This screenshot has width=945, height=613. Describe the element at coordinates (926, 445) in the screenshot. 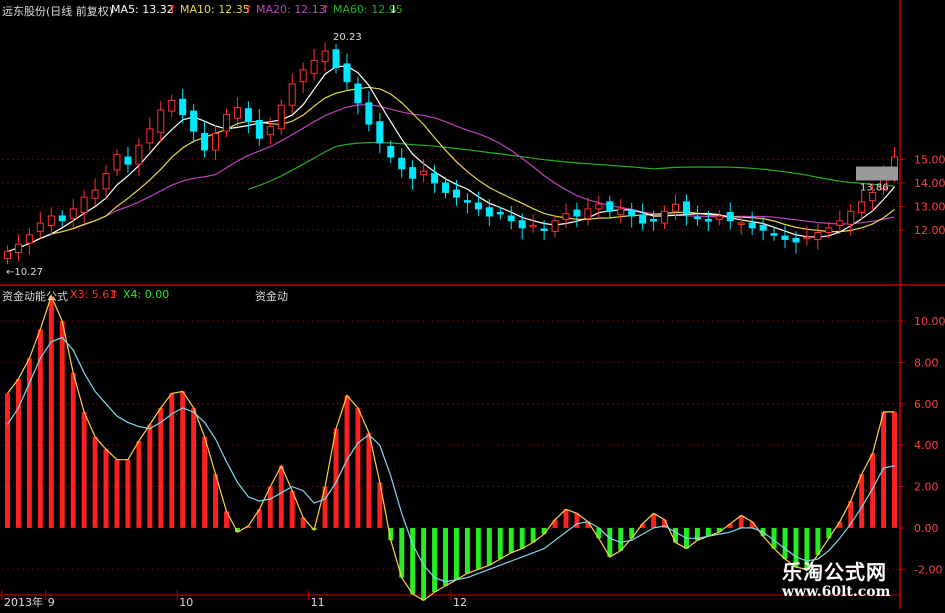

I see `indicator-tick-label: 4.00` at that location.